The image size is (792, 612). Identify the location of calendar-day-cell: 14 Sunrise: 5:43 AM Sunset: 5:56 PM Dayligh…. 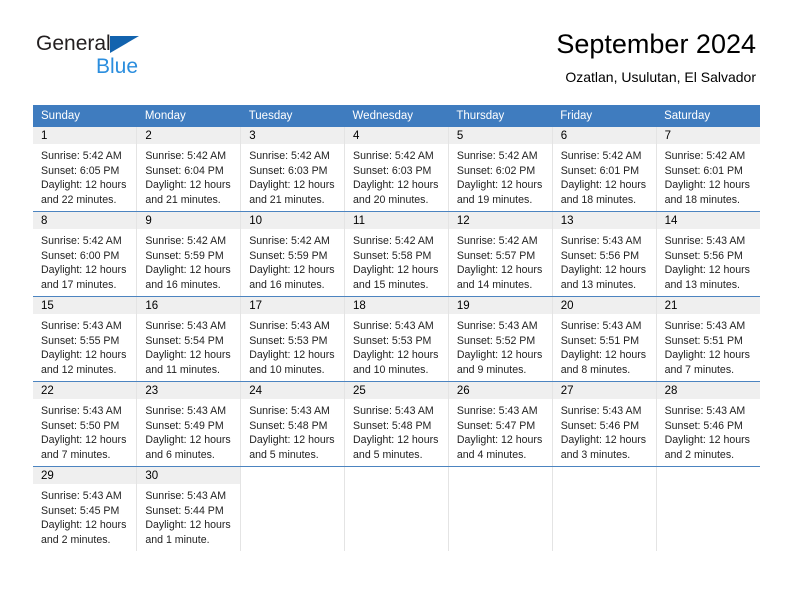
(708, 254).